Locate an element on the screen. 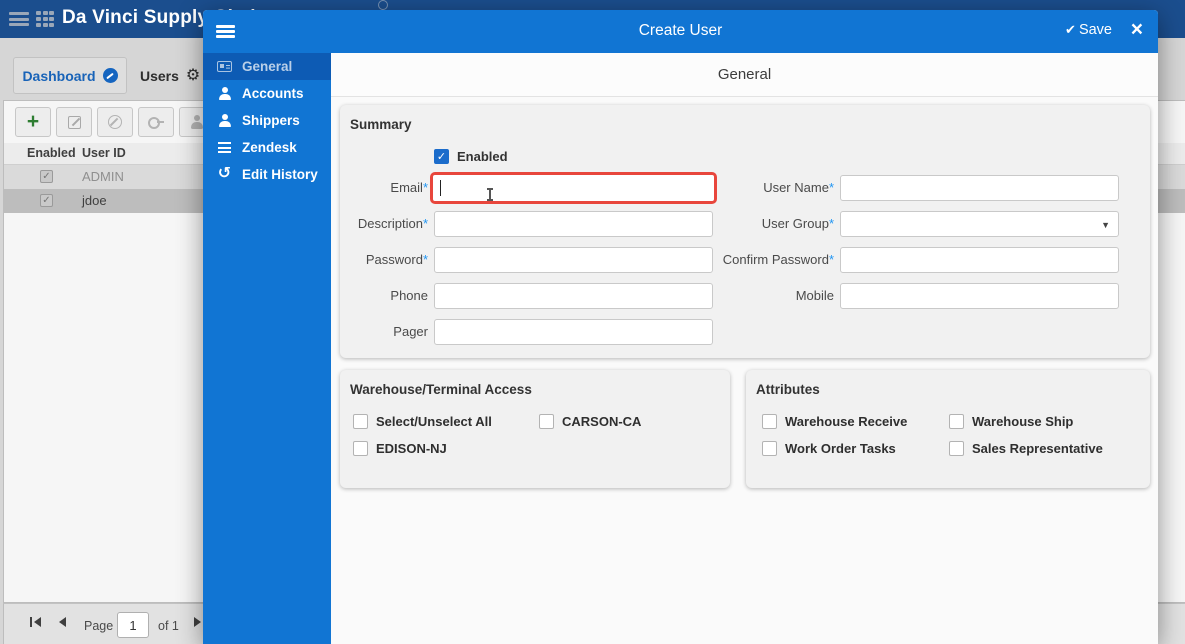 Image resolution: width=1185 pixels, height=644 pixels. enabled-field: ✓ Enabled is located at coordinates (471, 156).